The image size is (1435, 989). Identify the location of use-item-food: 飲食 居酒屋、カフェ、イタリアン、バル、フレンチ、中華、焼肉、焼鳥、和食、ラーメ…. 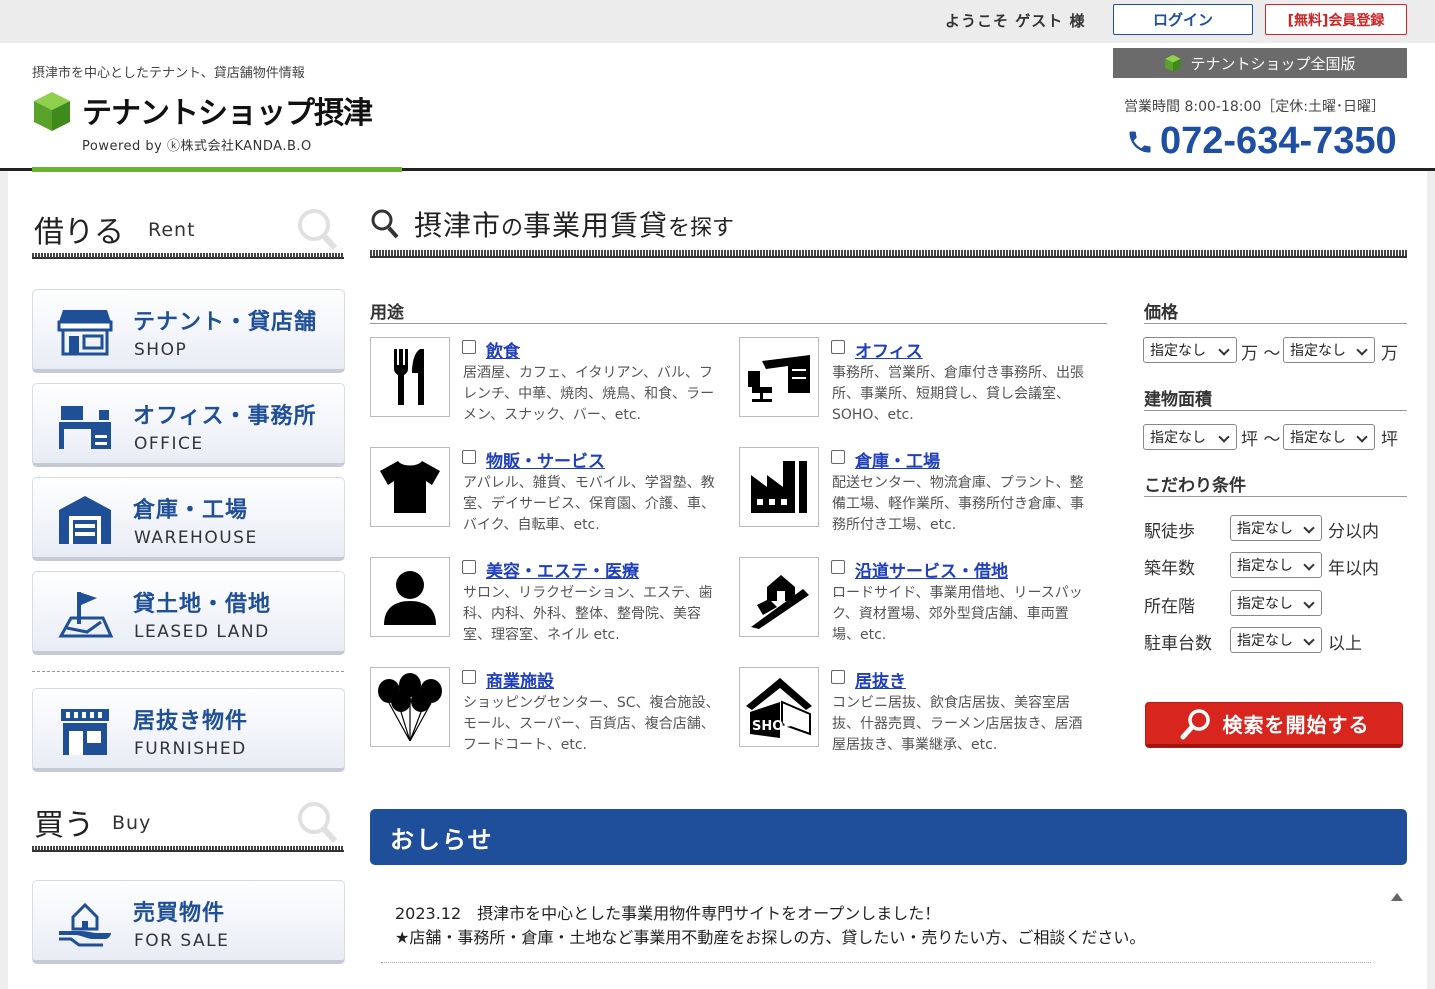
(545, 382).